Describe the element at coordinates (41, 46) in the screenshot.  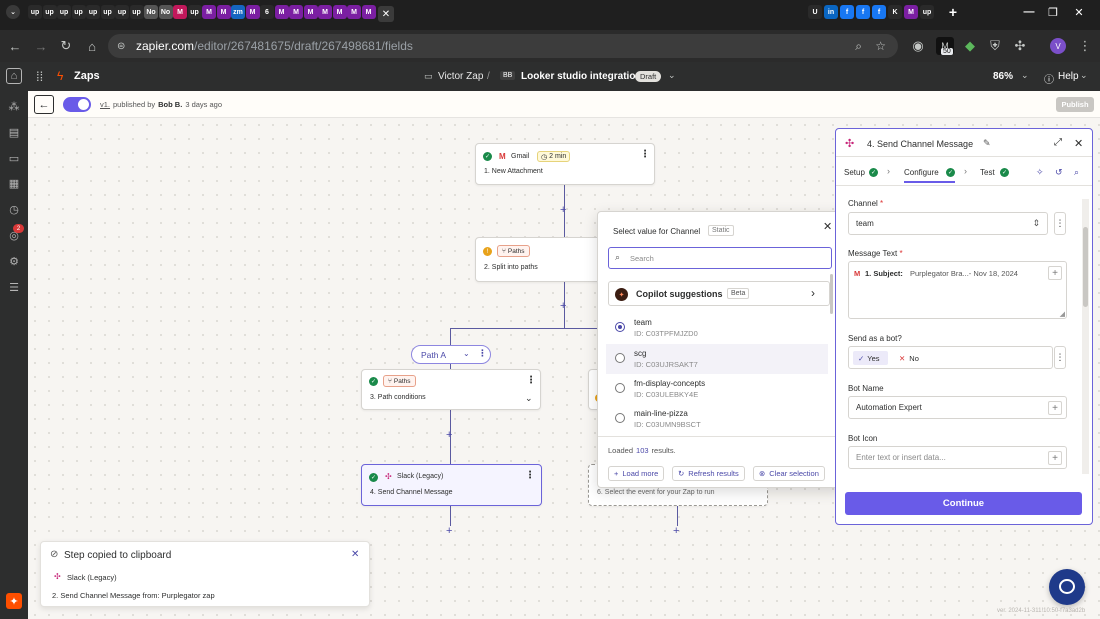
I see `forward-icon: →` at that location.